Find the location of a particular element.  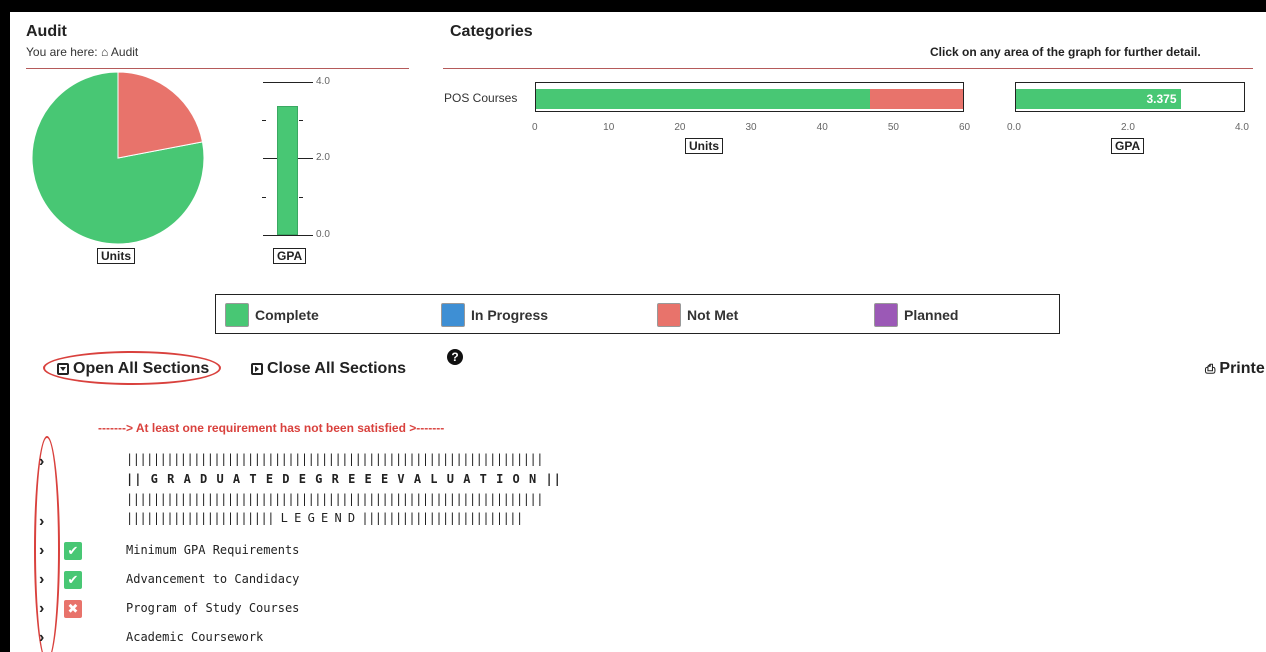

print-button: ⎙ Printe is located at coordinates (1235, 369).